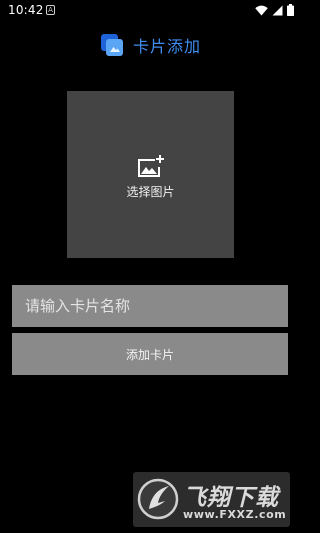  Describe the element at coordinates (111, 45) in the screenshot. I see `cards-logo-icon` at that location.